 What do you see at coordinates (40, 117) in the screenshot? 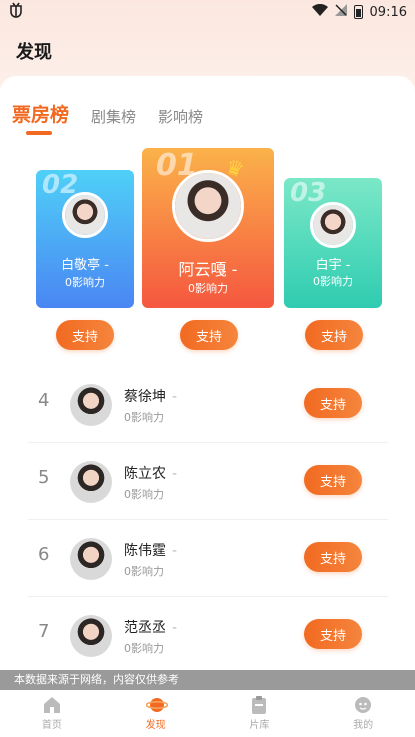
I see `tab-box-office: 票房榜` at bounding box center [40, 117].